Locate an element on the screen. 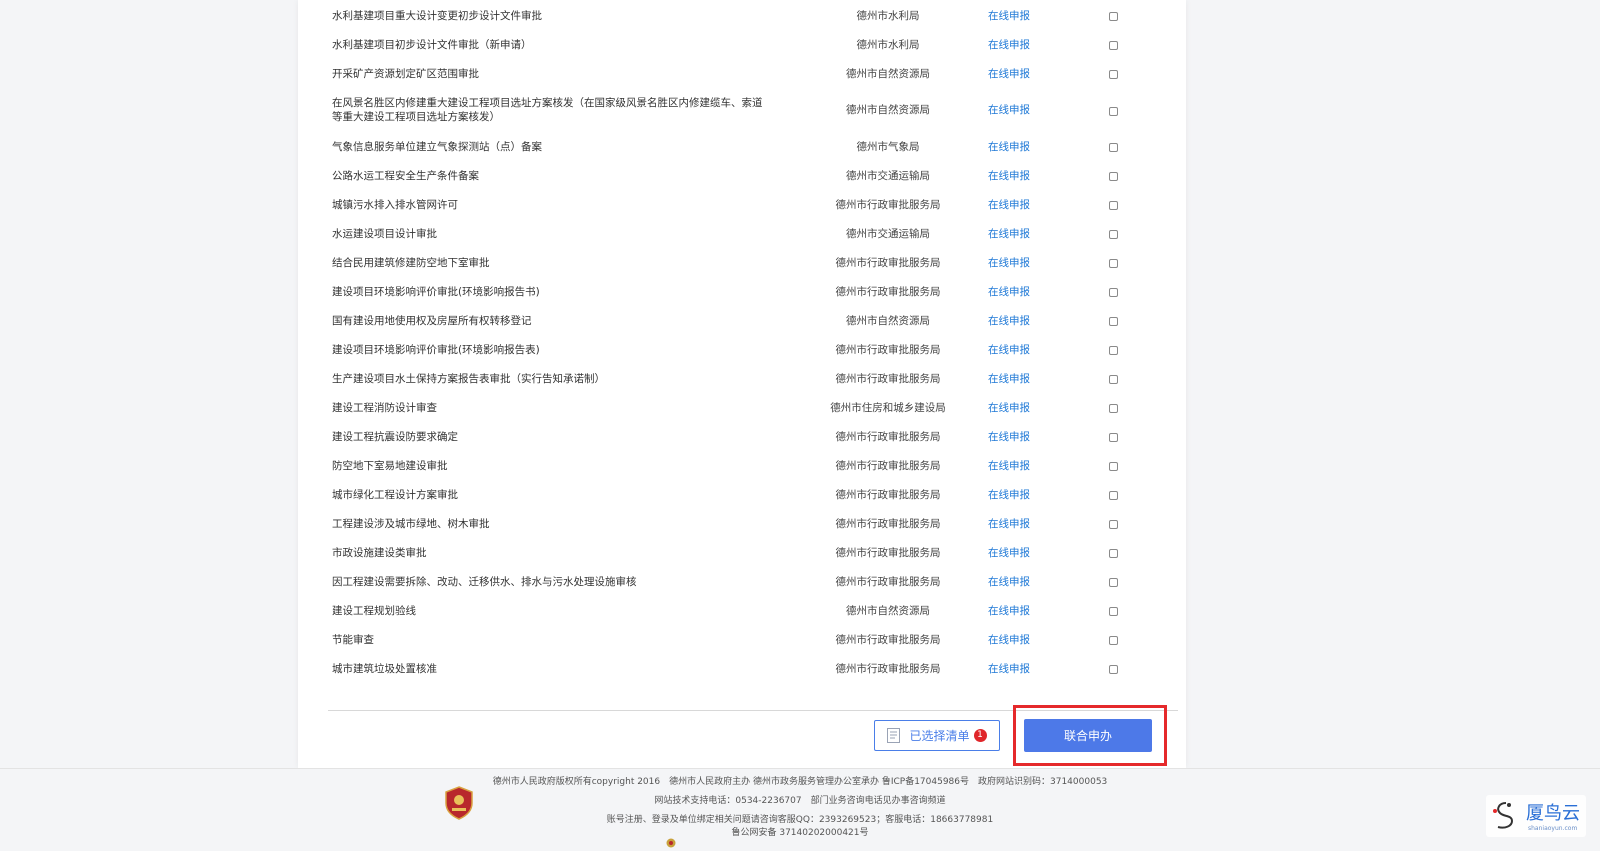 The height and width of the screenshot is (851, 1600). matter-name: 建设工程消防设计审查 is located at coordinates (384, 408).